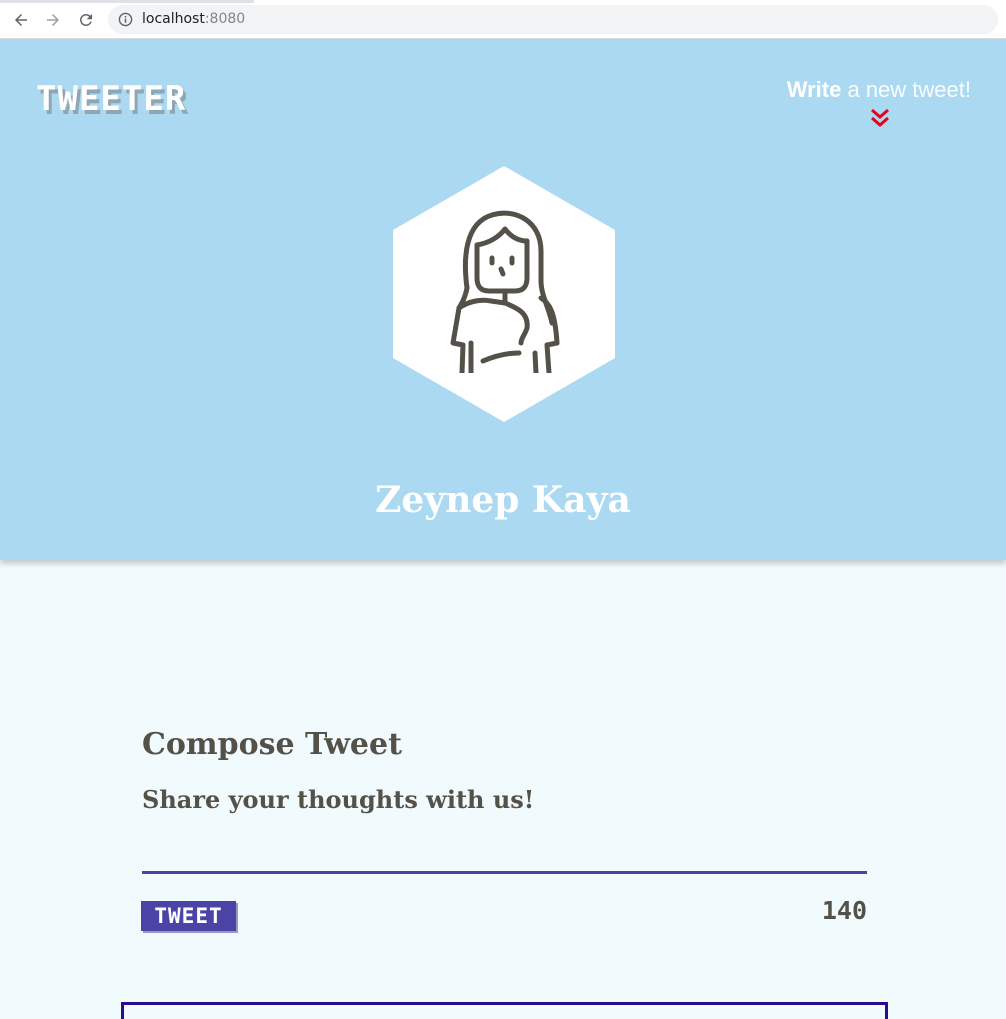 Image resolution: width=1006 pixels, height=1019 pixels. I want to click on compose-title: Compose Tweet, so click(272, 744).